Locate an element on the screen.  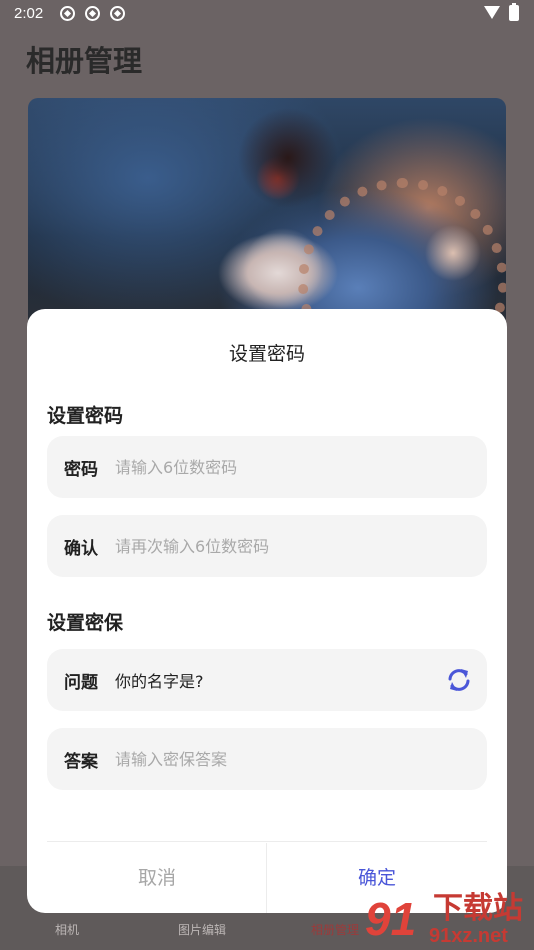
refresh-icon is located at coordinates (459, 680).